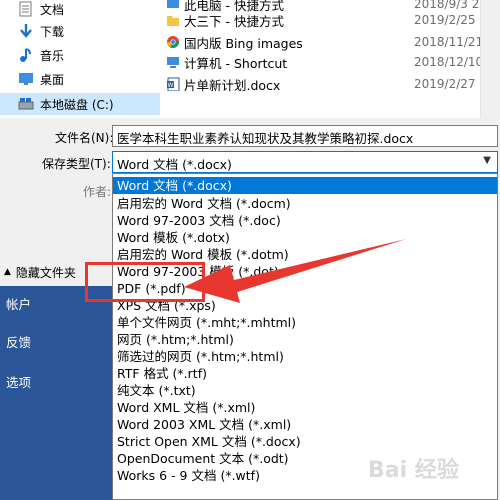 The height and width of the screenshot is (500, 500). Describe the element at coordinates (305, 424) in the screenshot. I see `dropdown-option: Word 2003 XML 文档 (*.xml)` at that location.